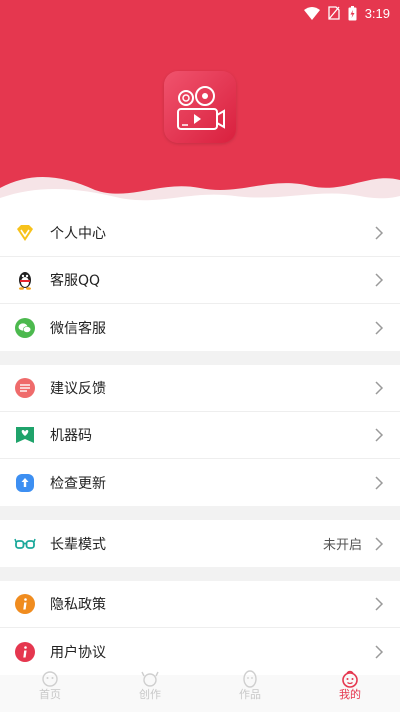 This screenshot has height=712, width=400. Describe the element at coordinates (50, 694) in the screenshot. I see `tab-label: 首页` at that location.